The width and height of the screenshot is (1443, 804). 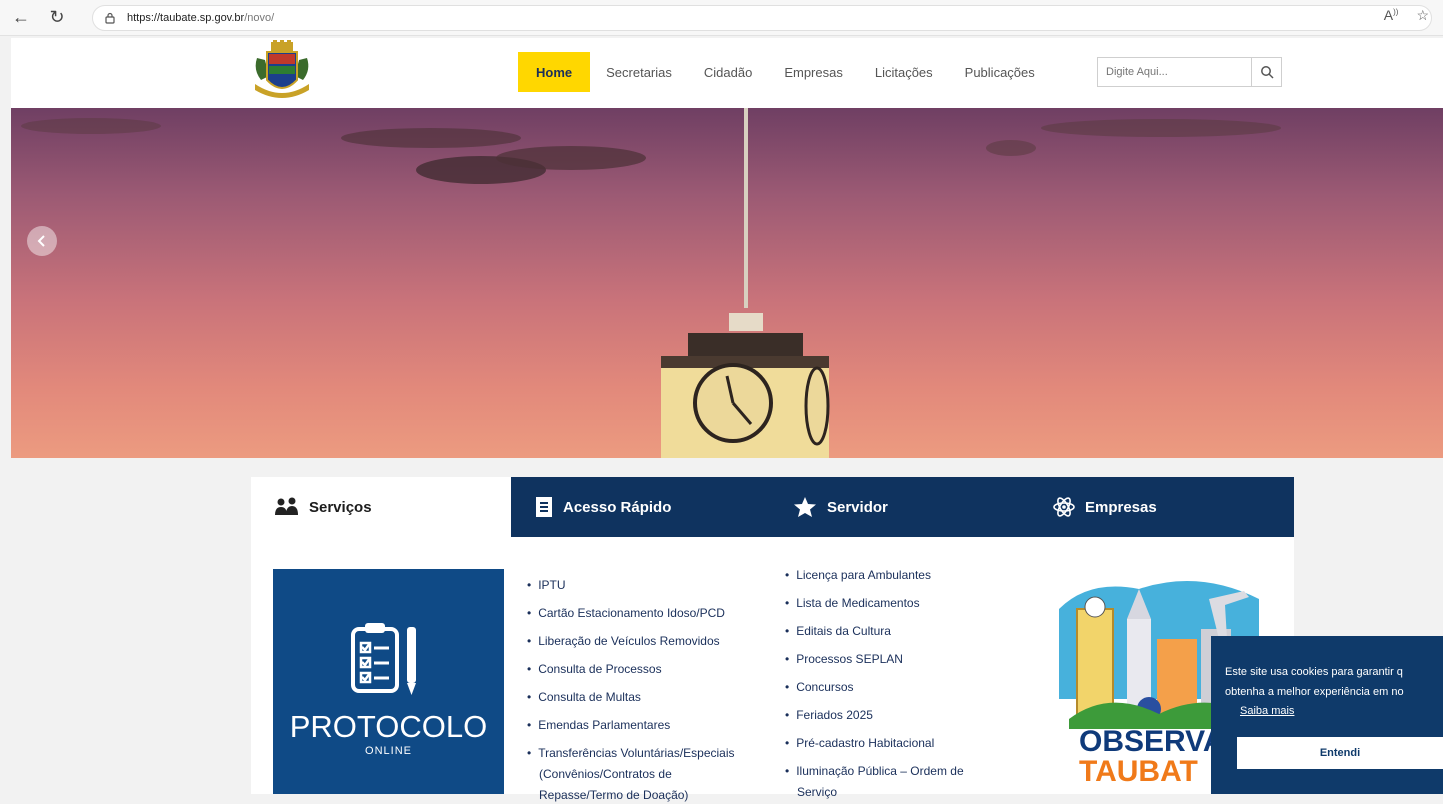 I want to click on menu-cidadao: Cidadão, so click(x=728, y=72).